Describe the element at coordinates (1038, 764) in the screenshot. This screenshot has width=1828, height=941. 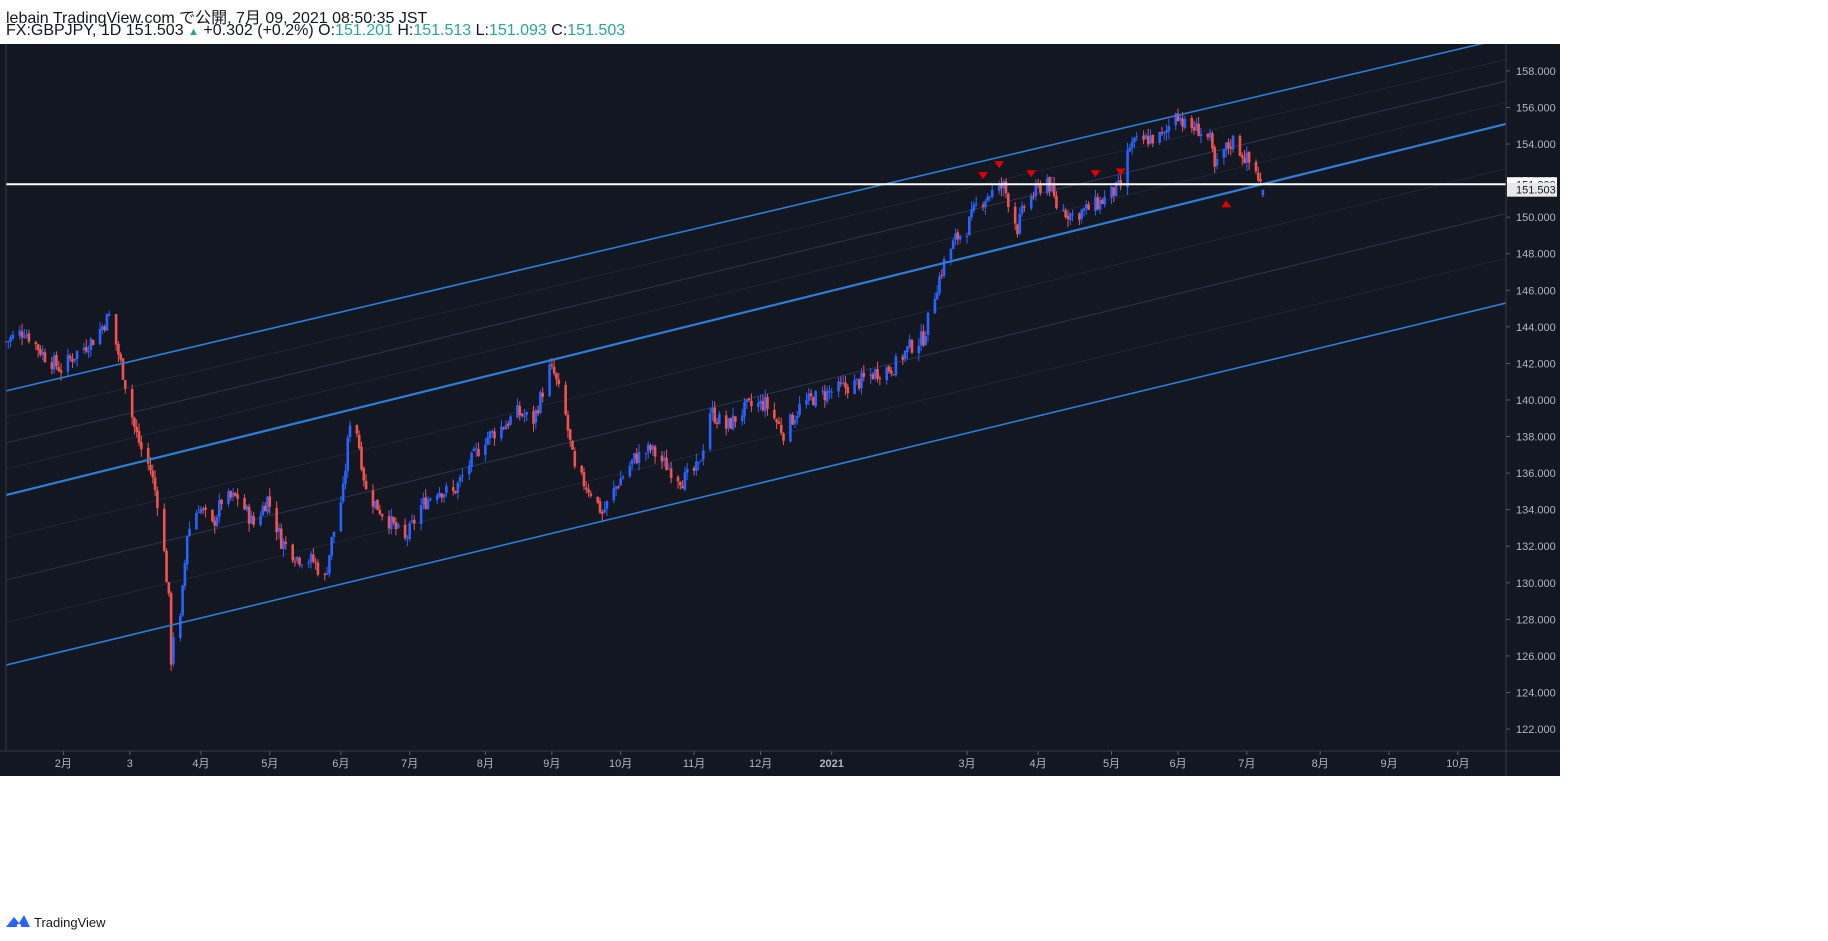
I see `time-tick-label: 4月` at that location.